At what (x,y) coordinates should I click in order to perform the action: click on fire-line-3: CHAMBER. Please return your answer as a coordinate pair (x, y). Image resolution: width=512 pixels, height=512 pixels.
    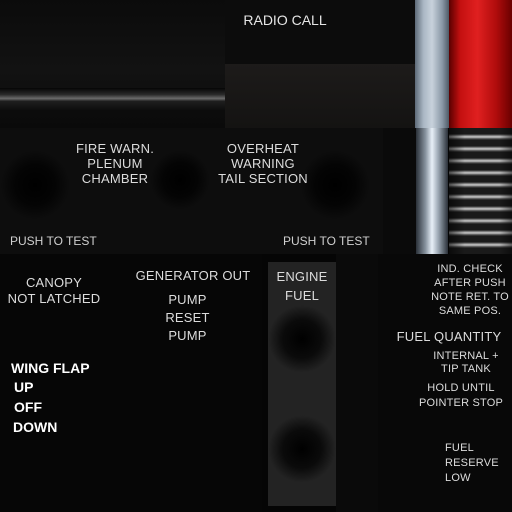
    Looking at the image, I should click on (115, 178).